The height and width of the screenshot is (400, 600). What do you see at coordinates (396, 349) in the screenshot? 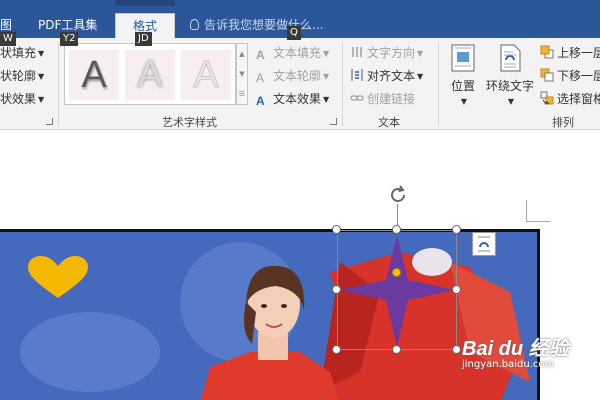
I see `resize-handle-bottom` at bounding box center [396, 349].